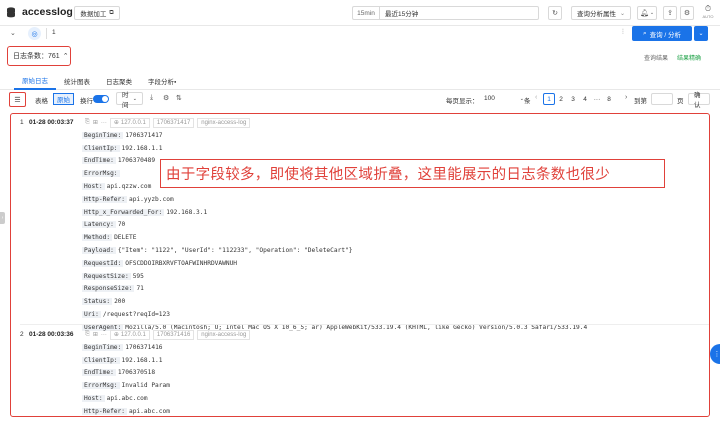  I want to click on table-view-option: 表格, so click(41, 100).